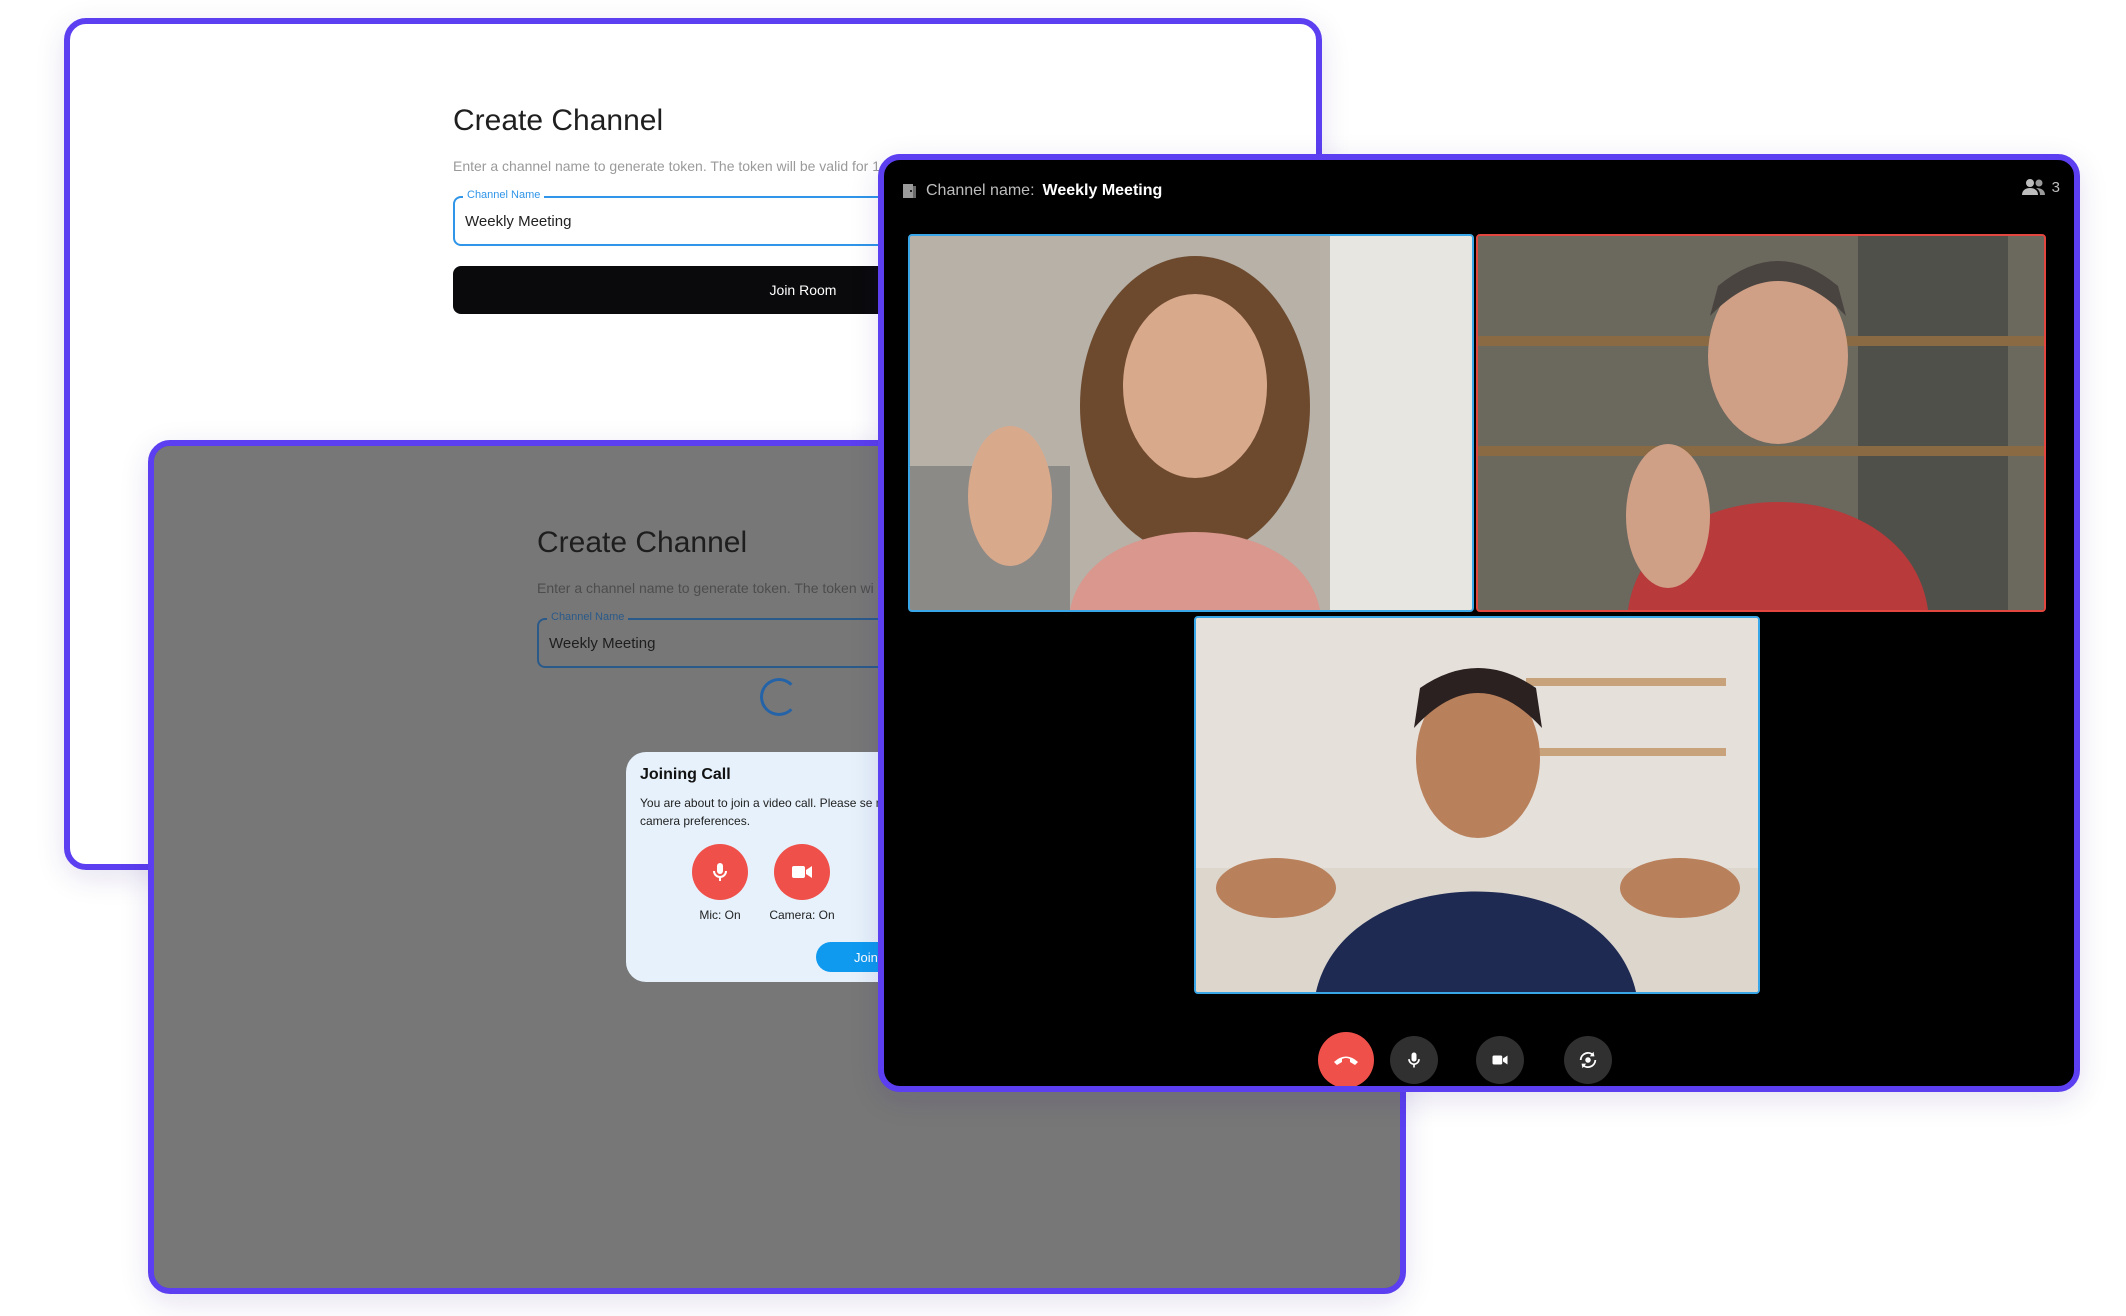 The width and height of the screenshot is (2126, 1316). Describe the element at coordinates (802, 915) in the screenshot. I see `camera-status-label: Camera: On` at that location.